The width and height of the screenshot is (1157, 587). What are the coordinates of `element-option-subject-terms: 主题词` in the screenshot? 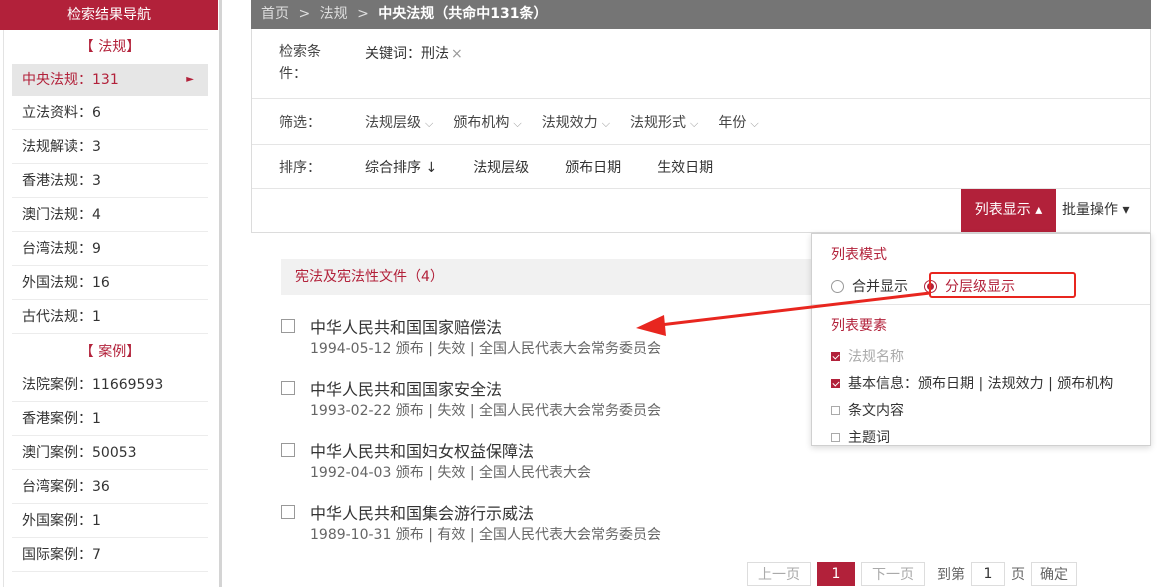 It's located at (860, 436).